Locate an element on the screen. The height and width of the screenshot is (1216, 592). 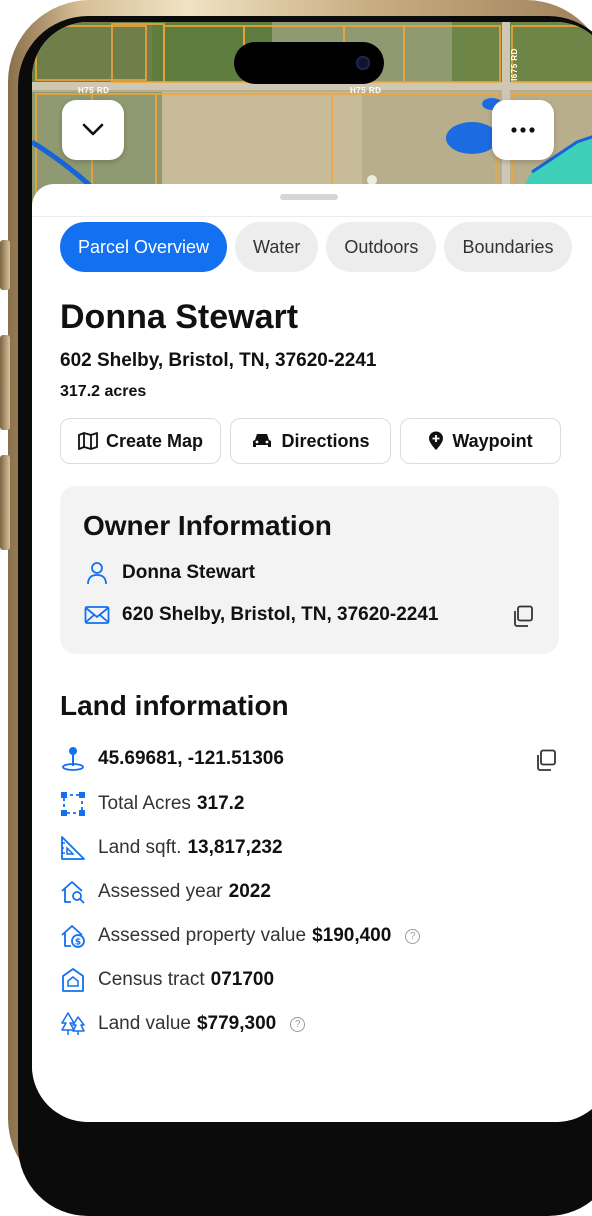
chevron-down-icon is located at coordinates (93, 129).